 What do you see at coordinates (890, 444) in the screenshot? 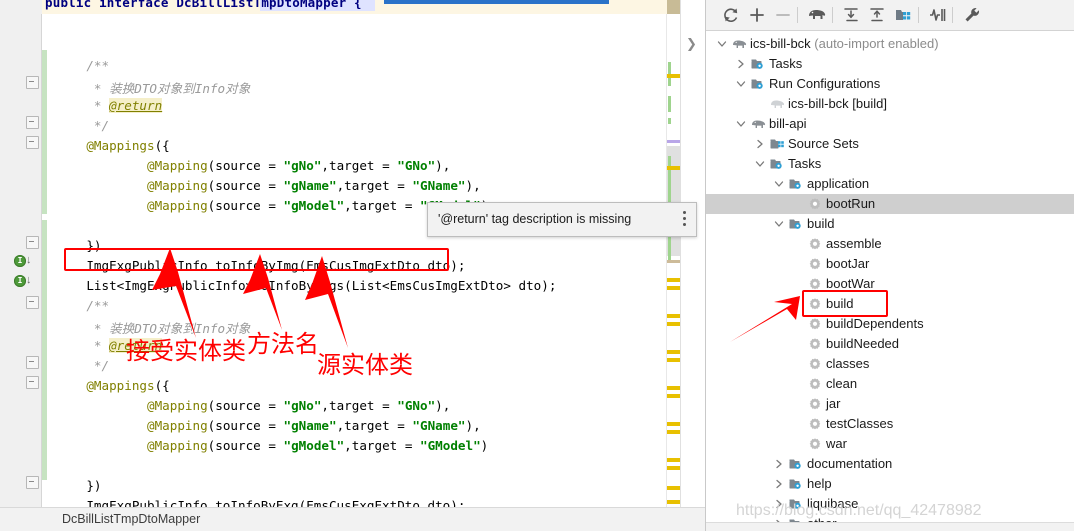
I see `tree-row: war` at bounding box center [890, 444].